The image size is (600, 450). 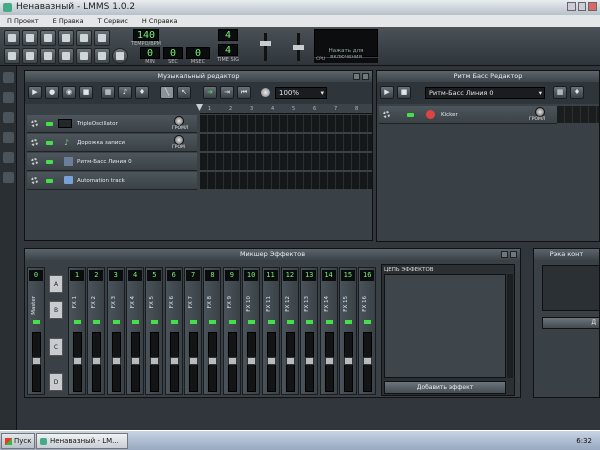 I want to click on bb-stop-button: ■, so click(x=404, y=92).